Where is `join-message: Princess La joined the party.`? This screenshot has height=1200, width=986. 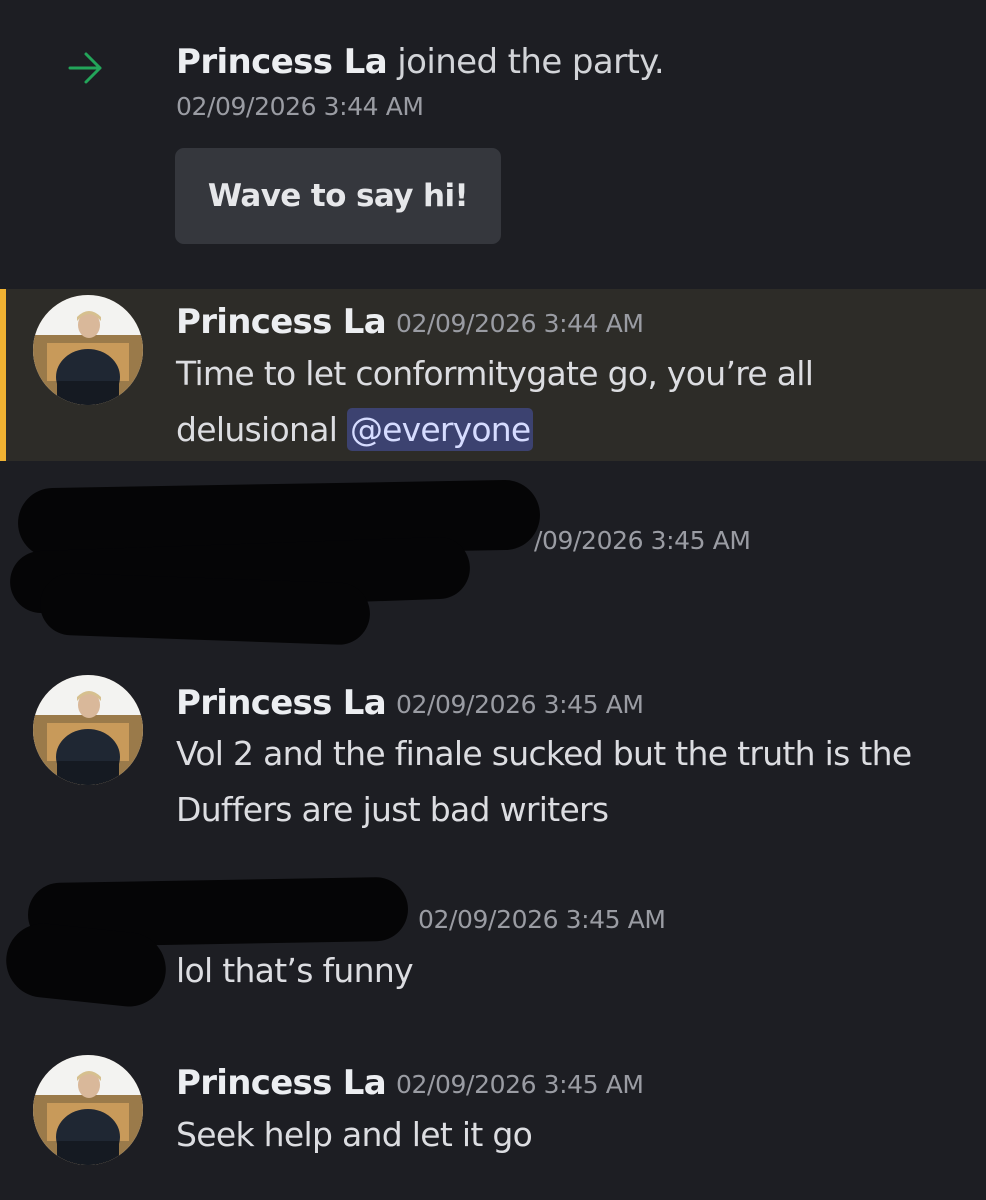
join-message: Princess La joined the party. is located at coordinates (420, 62).